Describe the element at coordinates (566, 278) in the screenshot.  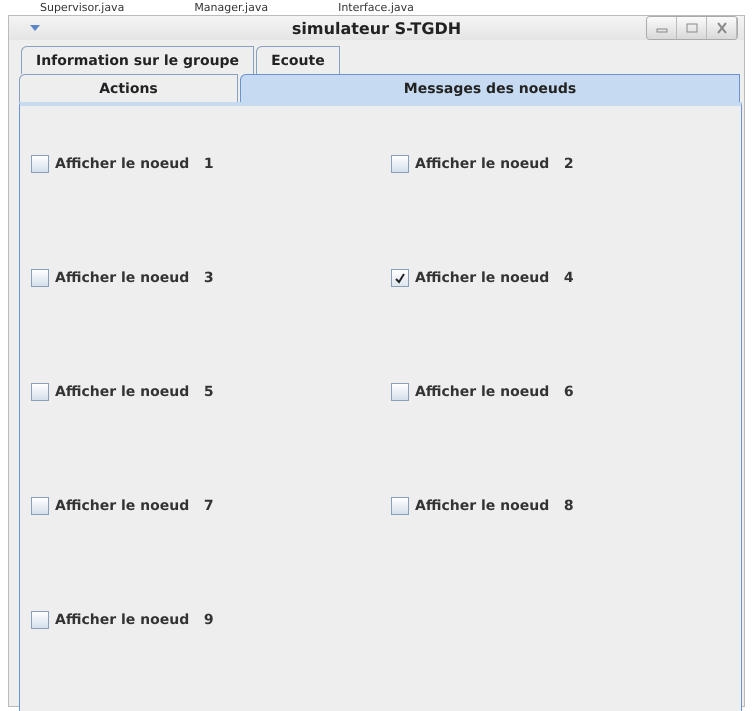
I see `checkbox: Afficher le noeud 4` at that location.